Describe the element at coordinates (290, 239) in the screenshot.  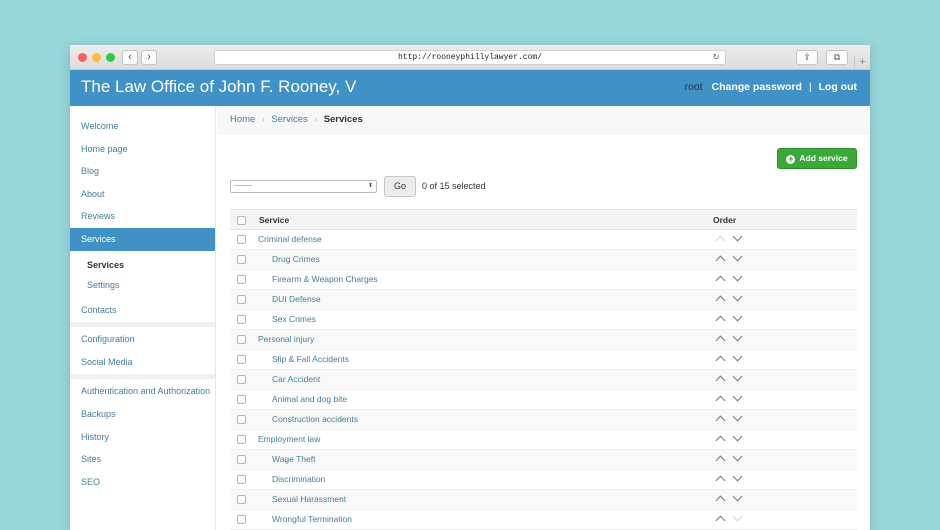
I see `service-link: Criminal defense` at that location.